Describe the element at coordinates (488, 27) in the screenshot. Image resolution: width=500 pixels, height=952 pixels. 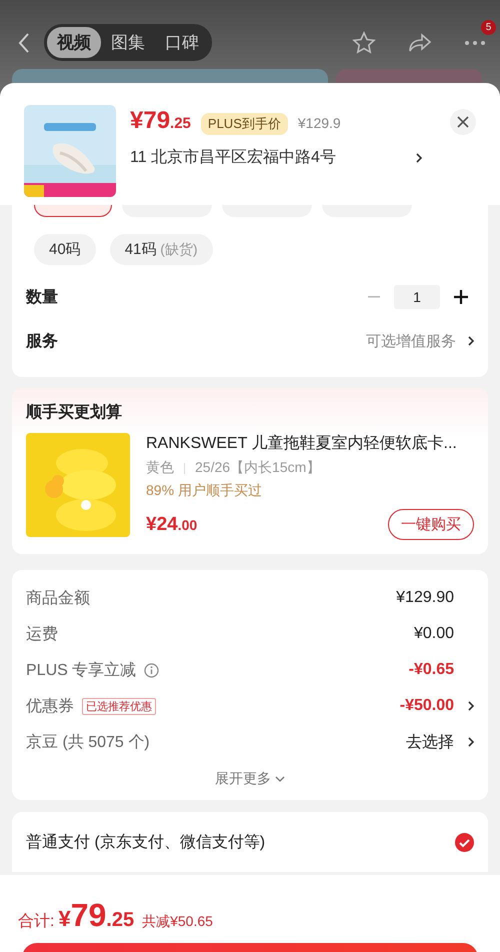
I see `notification-badge: 5` at that location.